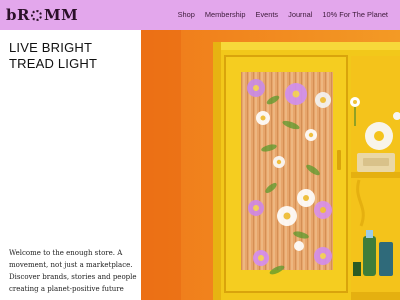  Describe the element at coordinates (23, 15) in the screenshot. I see `logo-letter-r: R` at that location.